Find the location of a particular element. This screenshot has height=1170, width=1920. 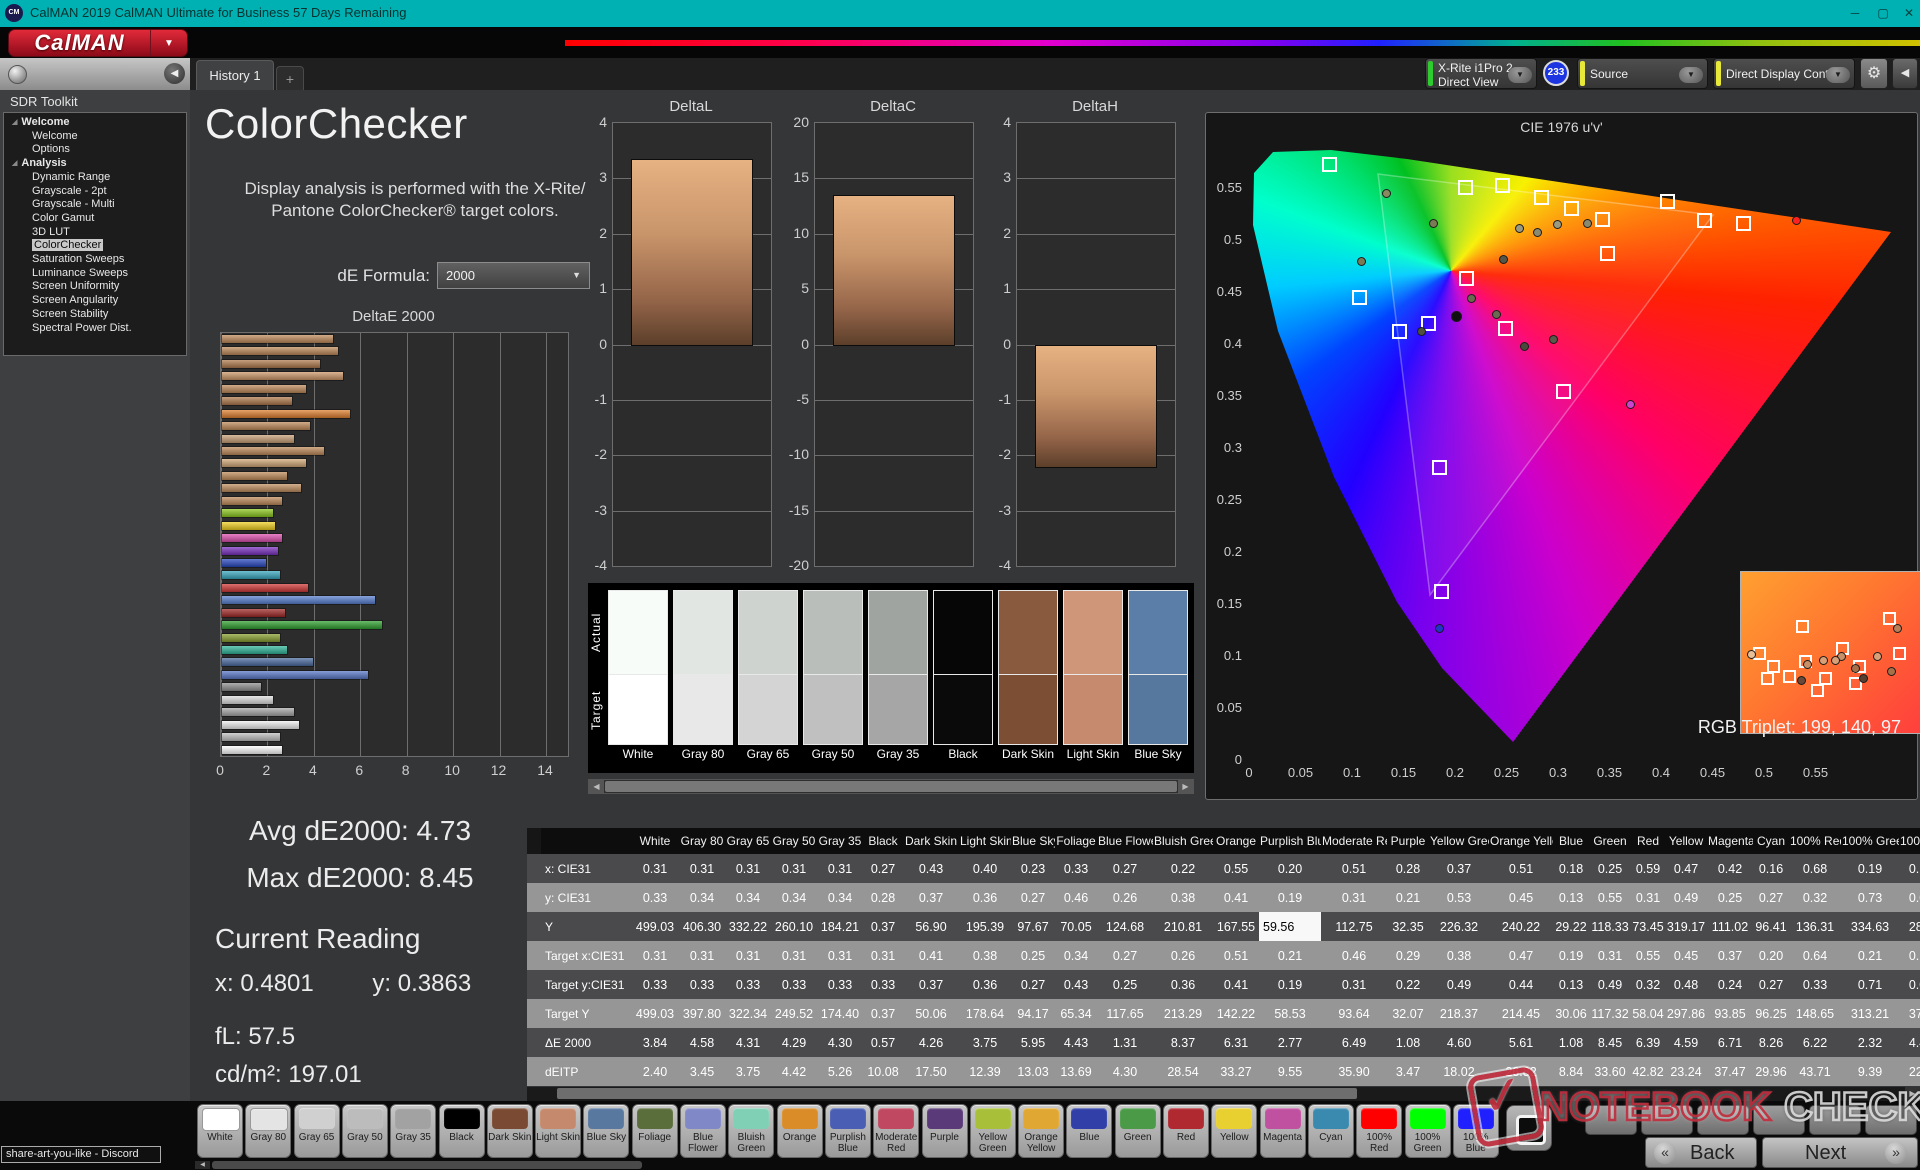

table-cell: 1.08 is located at coordinates (1571, 1042).